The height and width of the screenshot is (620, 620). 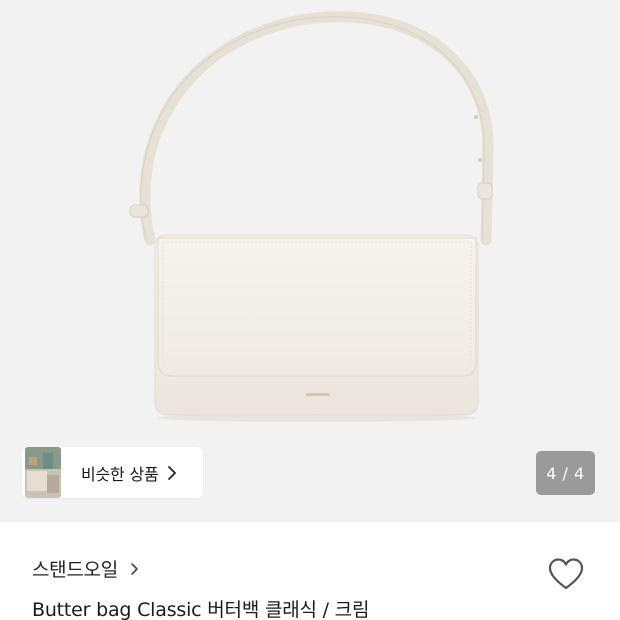 What do you see at coordinates (201, 609) in the screenshot?
I see `product-title: Butter bag Classic 버터백 클래식 / 크림` at bounding box center [201, 609].